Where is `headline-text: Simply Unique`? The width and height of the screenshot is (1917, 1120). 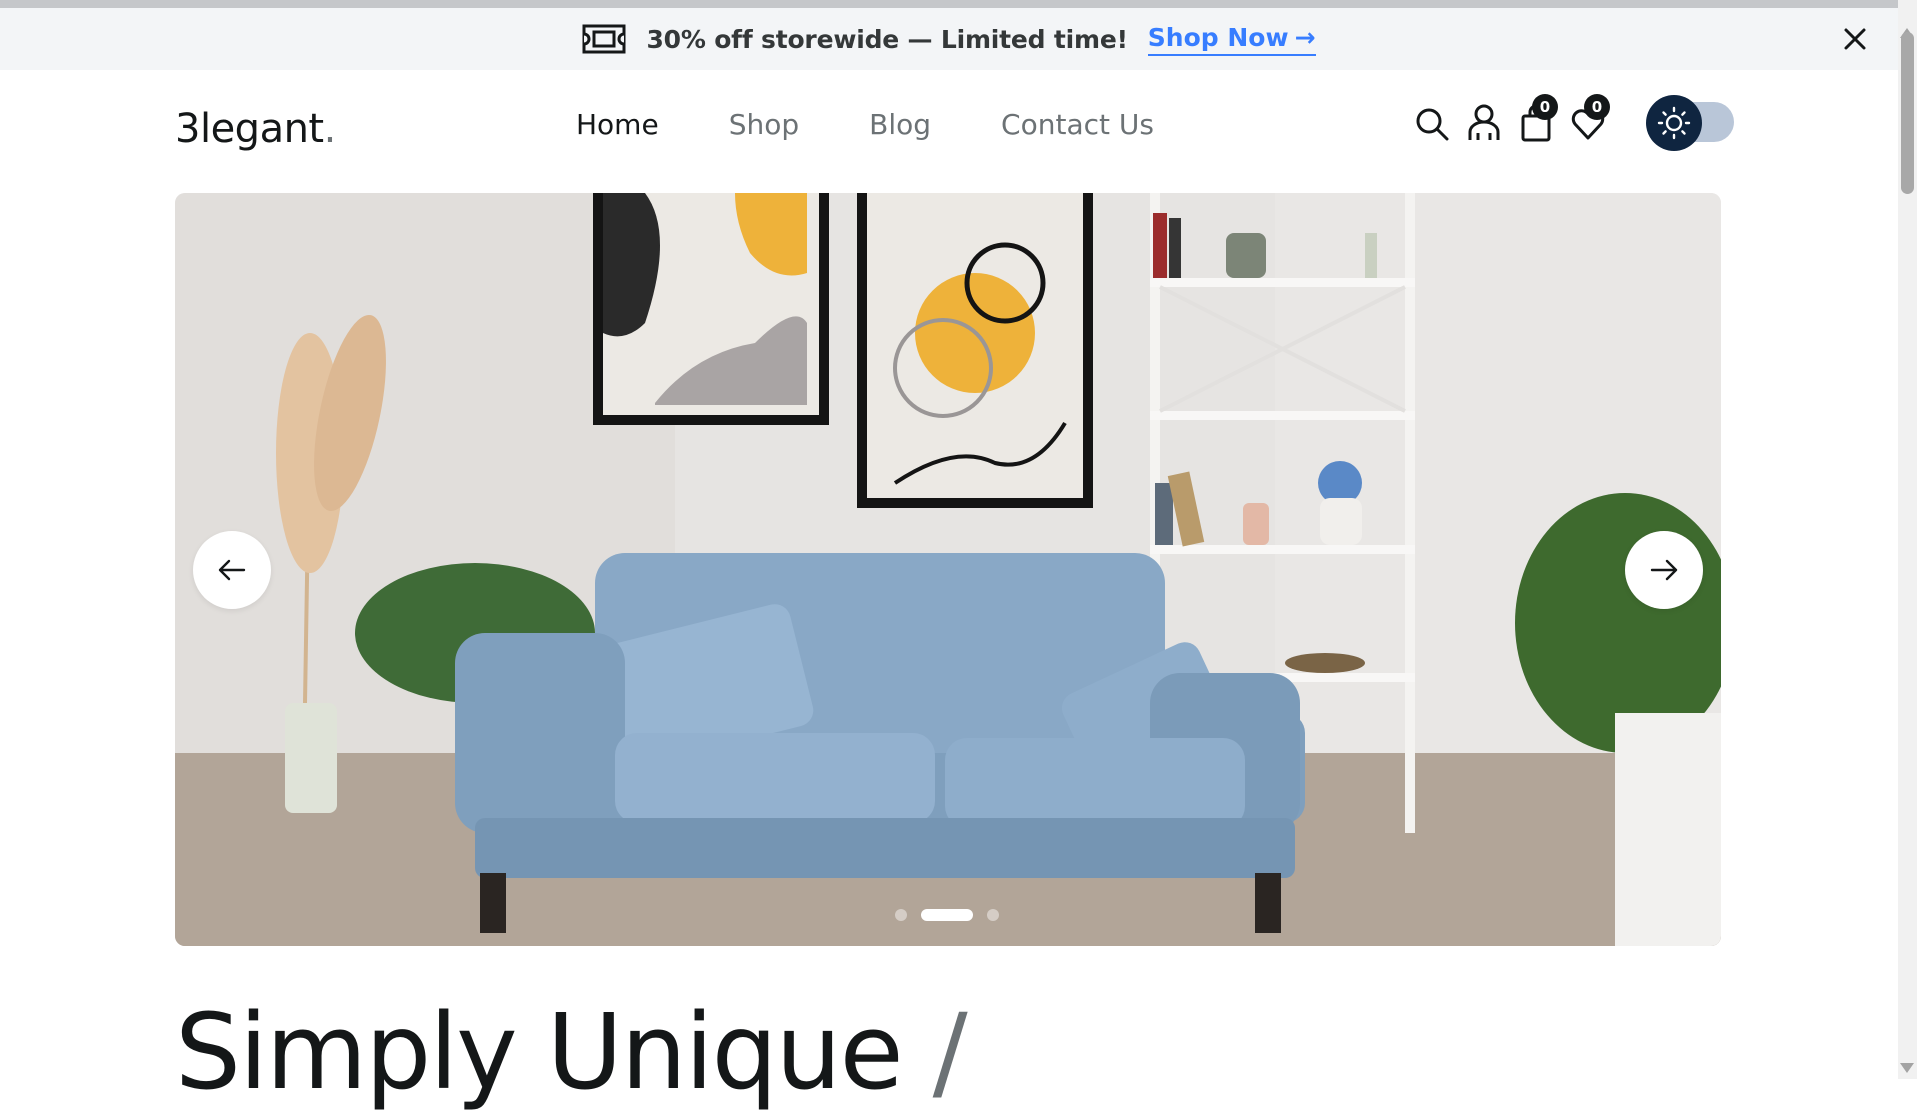 headline-text: Simply Unique is located at coordinates (539, 1052).